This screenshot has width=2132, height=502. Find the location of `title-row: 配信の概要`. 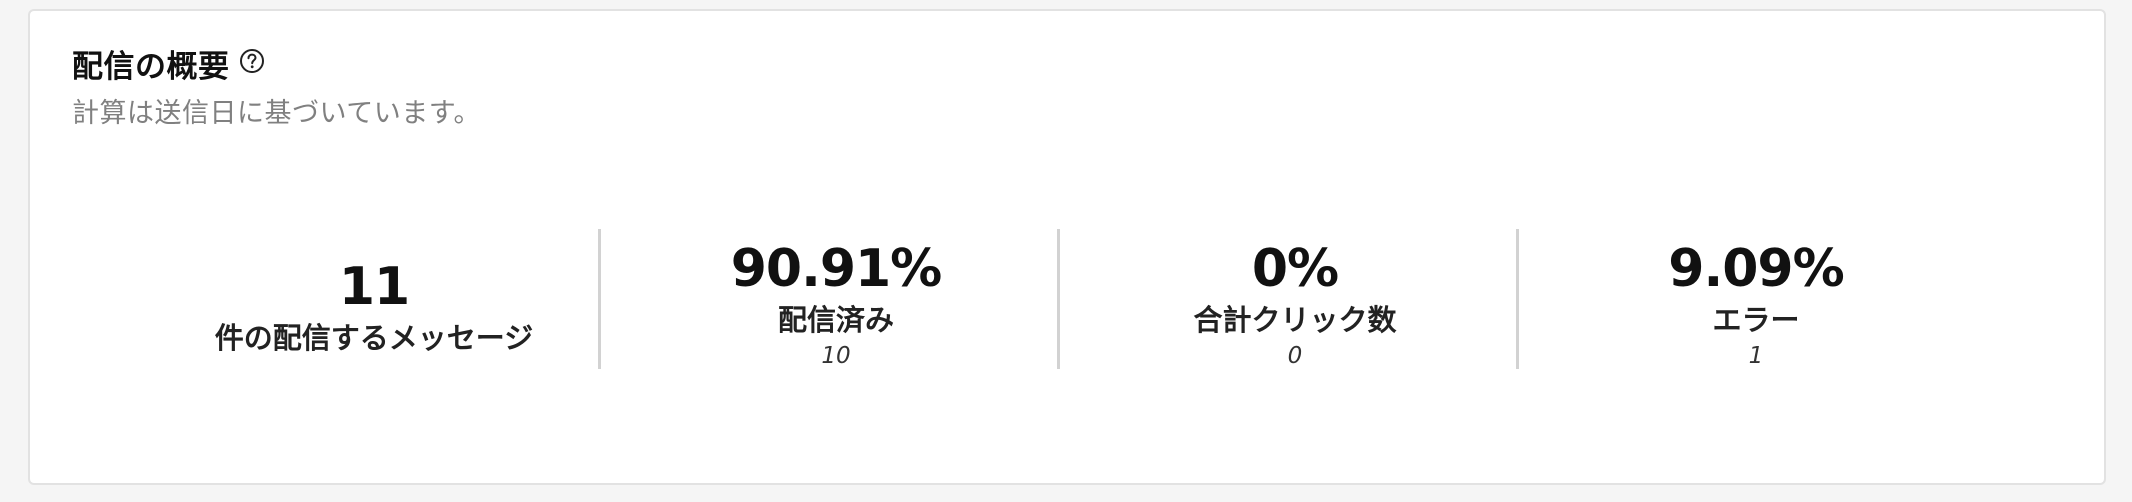

title-row: 配信の概要 is located at coordinates (276, 63).